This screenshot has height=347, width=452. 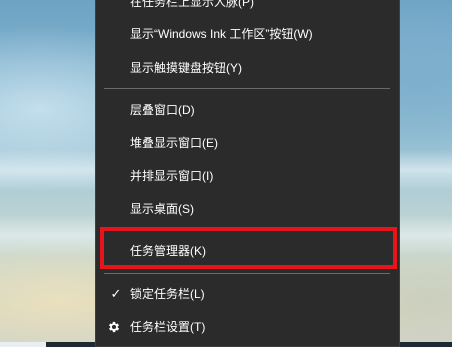 I want to click on menu-item-label: 在任务栏上显示人脉(P), so click(x=192, y=4).